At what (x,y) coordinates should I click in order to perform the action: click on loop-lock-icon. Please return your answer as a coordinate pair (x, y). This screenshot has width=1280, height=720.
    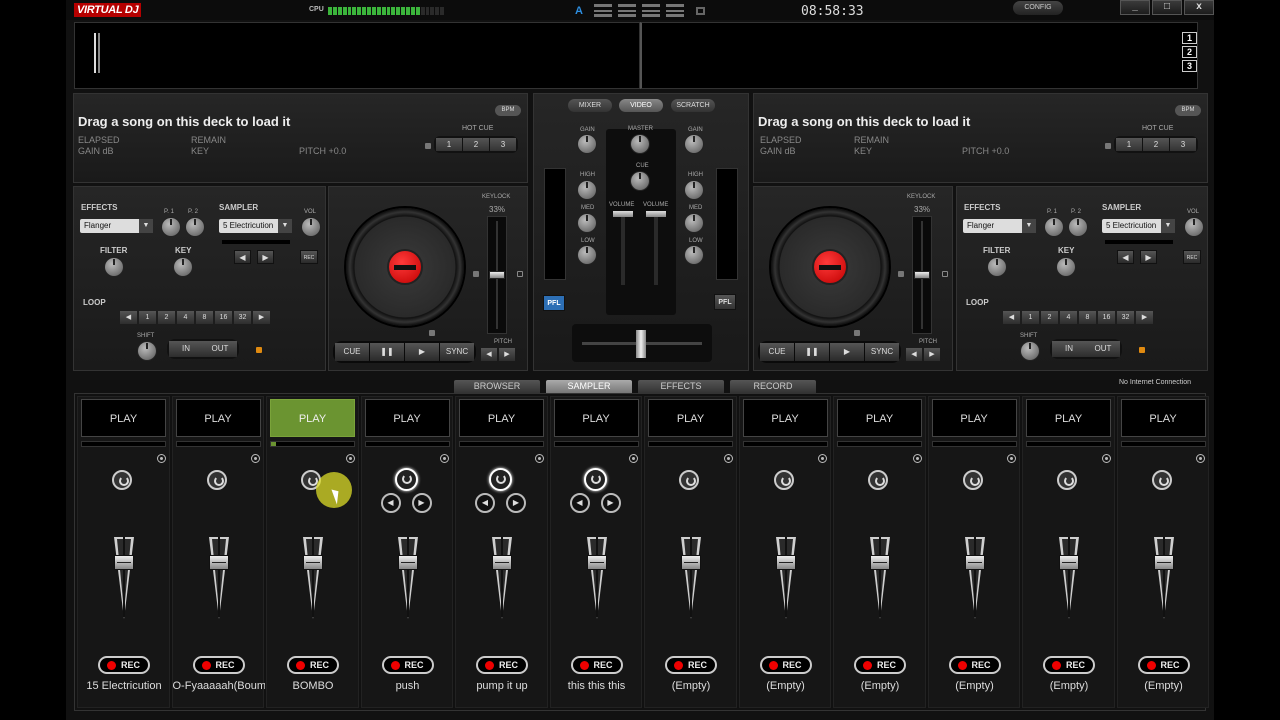
    Looking at the image, I should click on (259, 350).